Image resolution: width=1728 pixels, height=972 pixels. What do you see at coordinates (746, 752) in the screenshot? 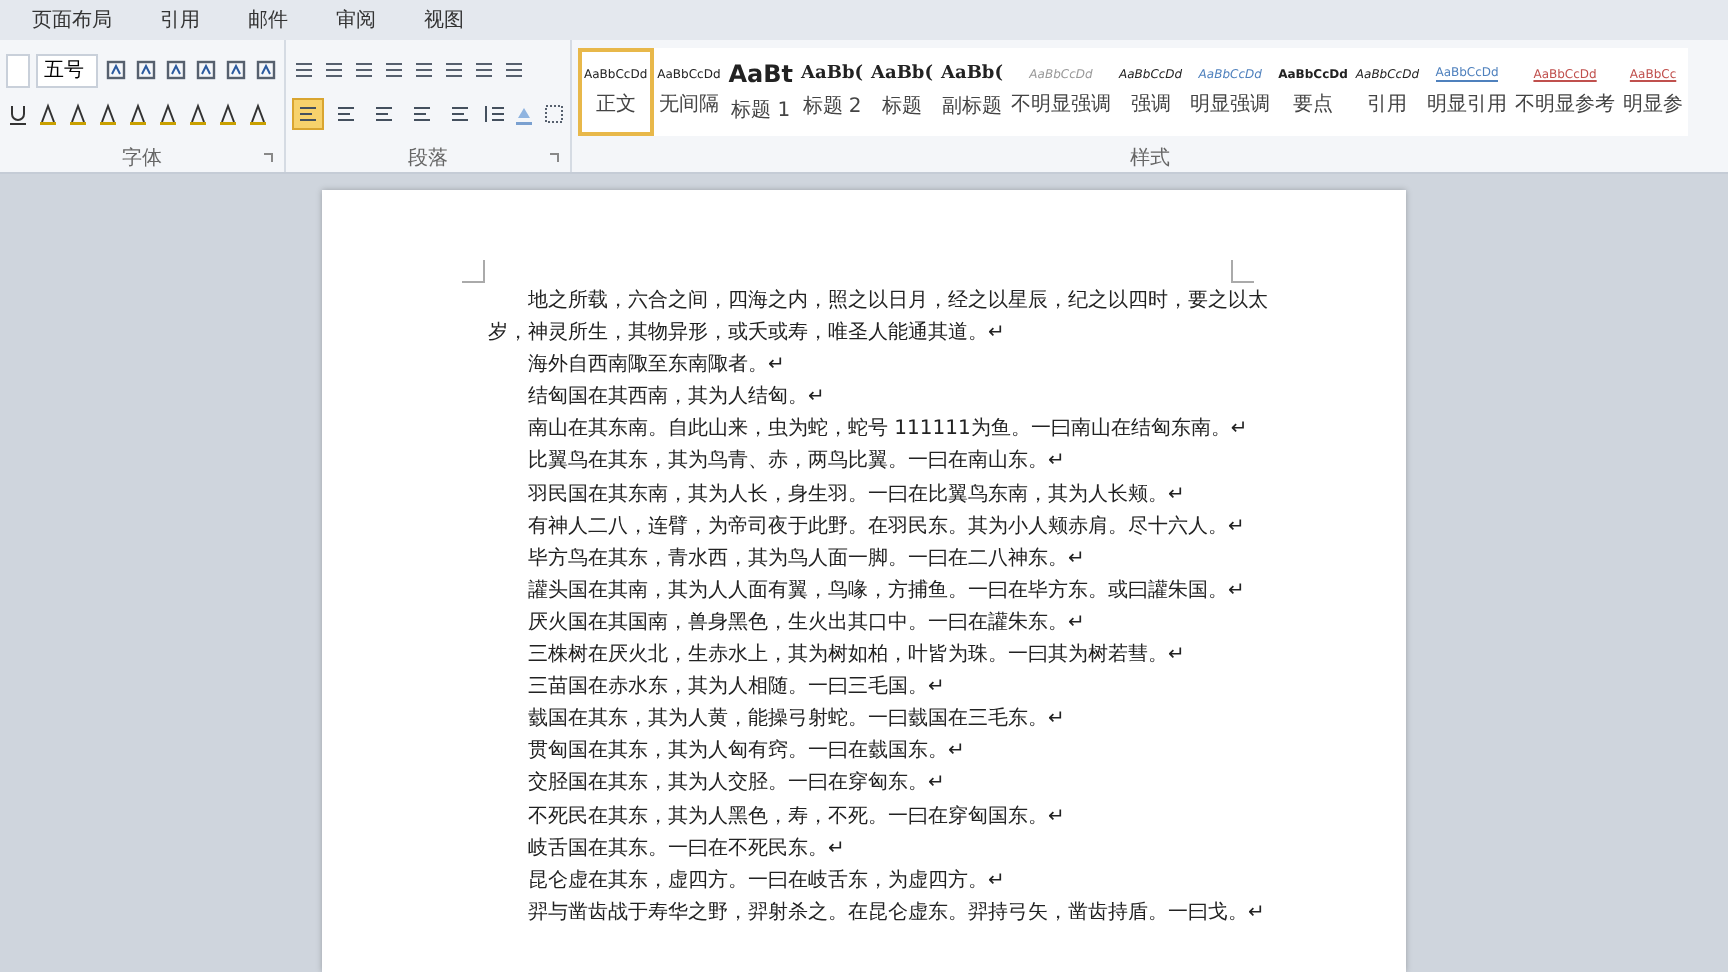
I see `document-paragraph: 贯匈国在其东，其为人匈有窍。一曰在臷国东。↵` at bounding box center [746, 752].